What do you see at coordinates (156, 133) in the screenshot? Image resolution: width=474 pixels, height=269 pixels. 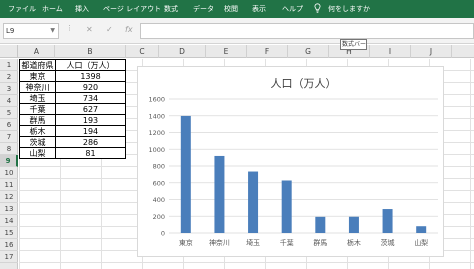 I see `y-tick-label: 1200` at bounding box center [156, 133].